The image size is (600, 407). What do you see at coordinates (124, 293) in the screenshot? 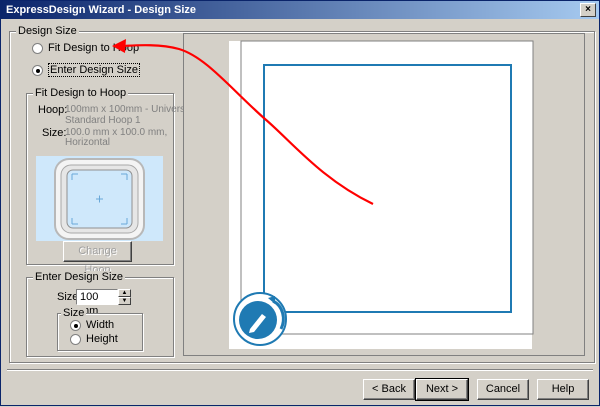
I see `size-spin-up-button: ▲` at bounding box center [124, 293].